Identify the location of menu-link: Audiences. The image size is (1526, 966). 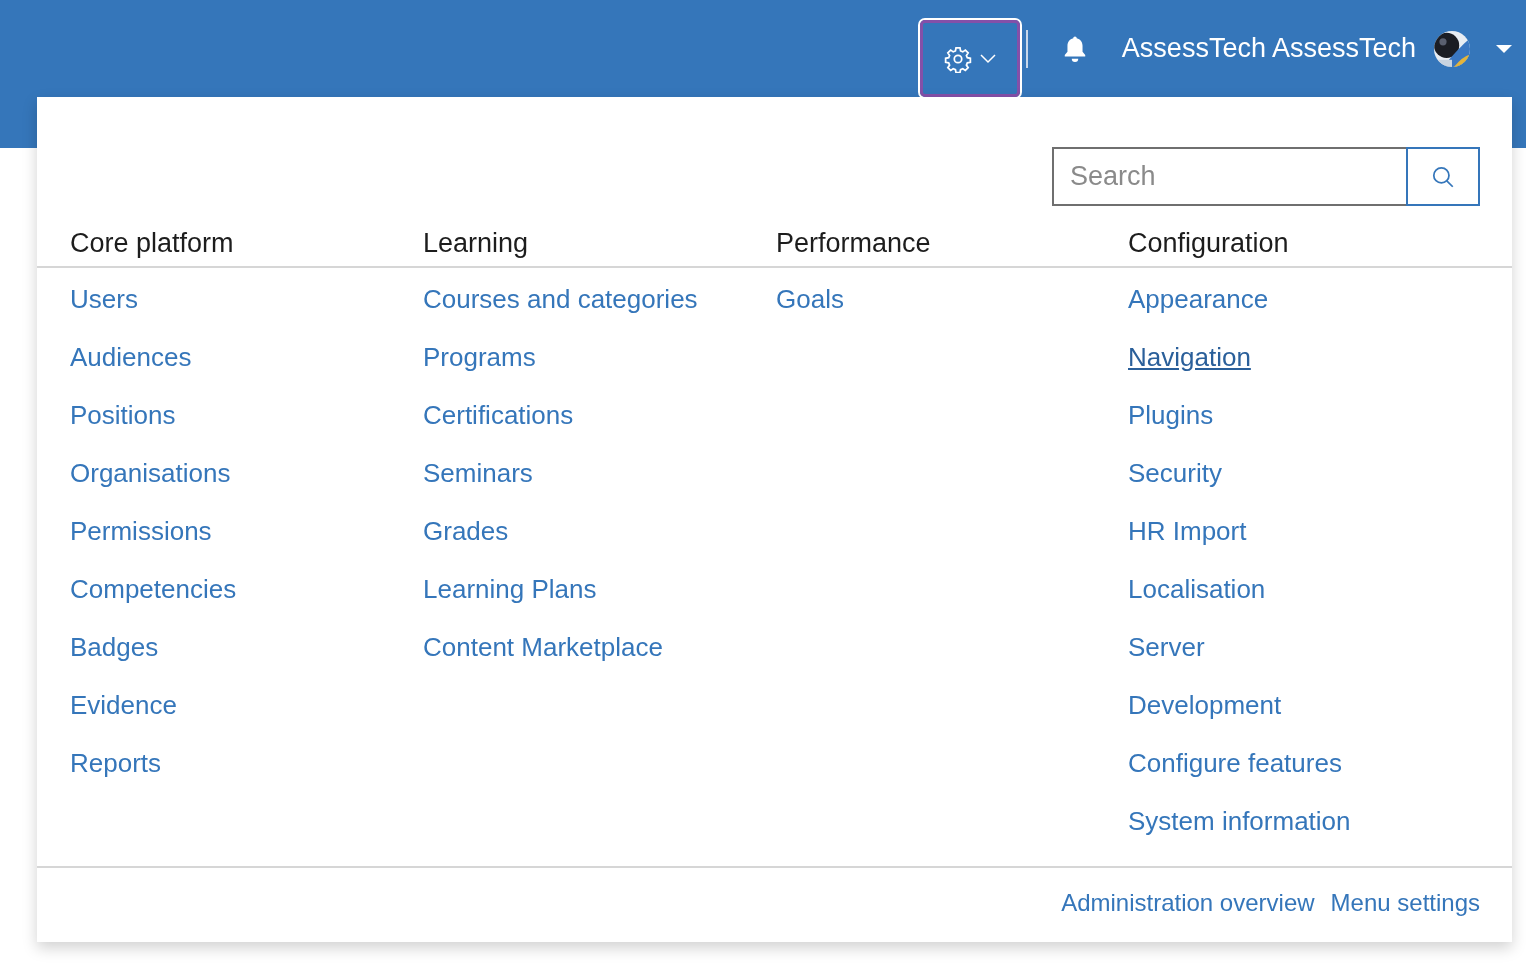
(131, 357).